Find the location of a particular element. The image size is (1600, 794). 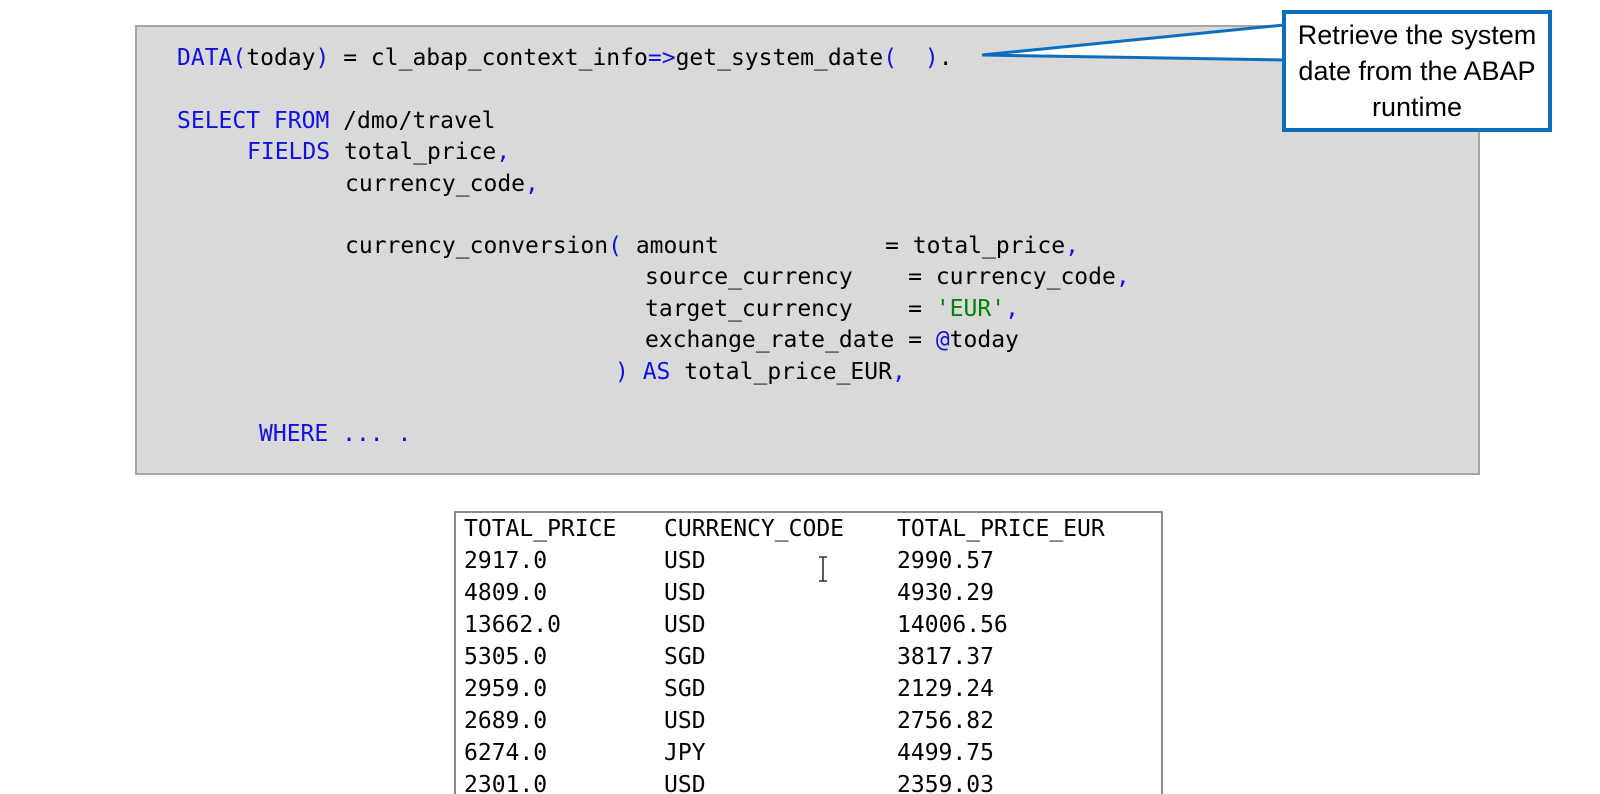

table-row: 2959.0 SGD 2129.24 is located at coordinates (729, 689).